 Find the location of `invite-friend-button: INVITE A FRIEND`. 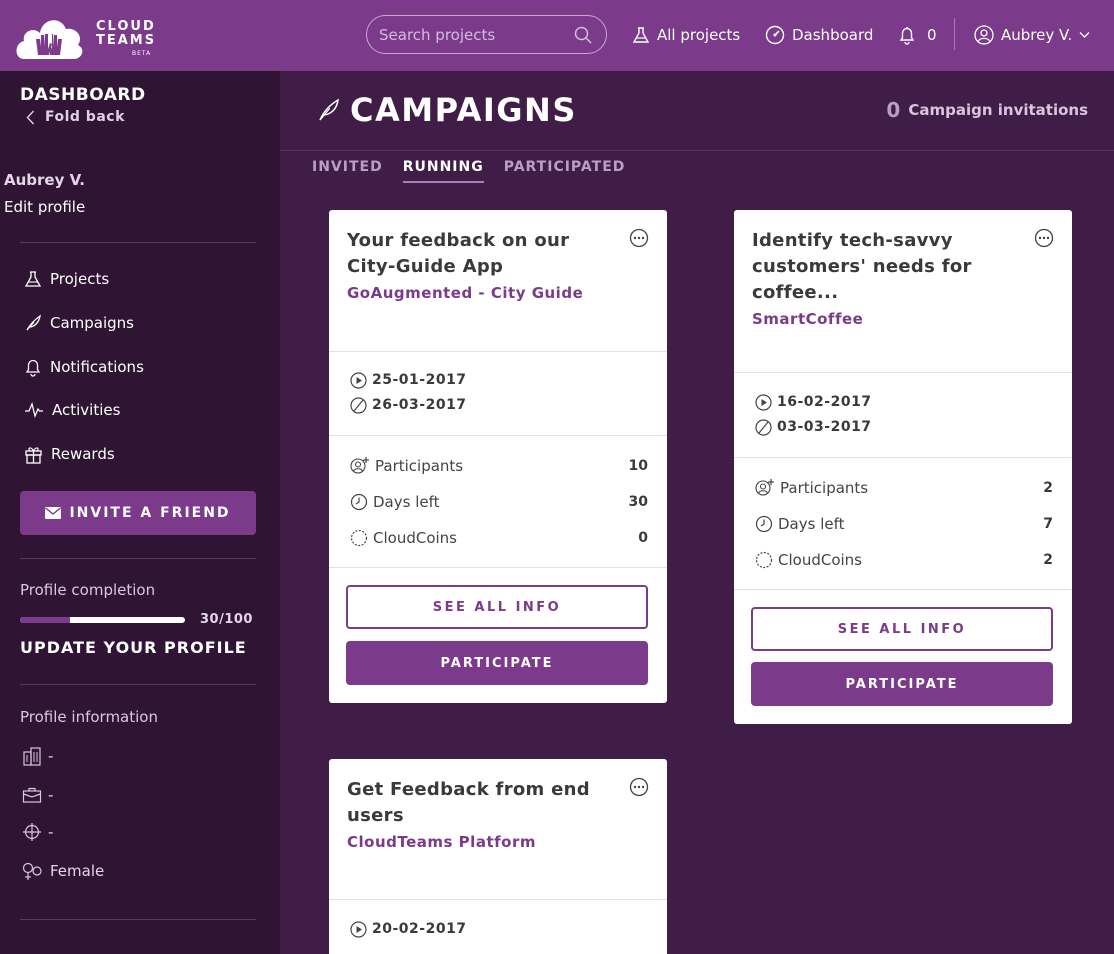

invite-friend-button: INVITE A FRIEND is located at coordinates (138, 513).